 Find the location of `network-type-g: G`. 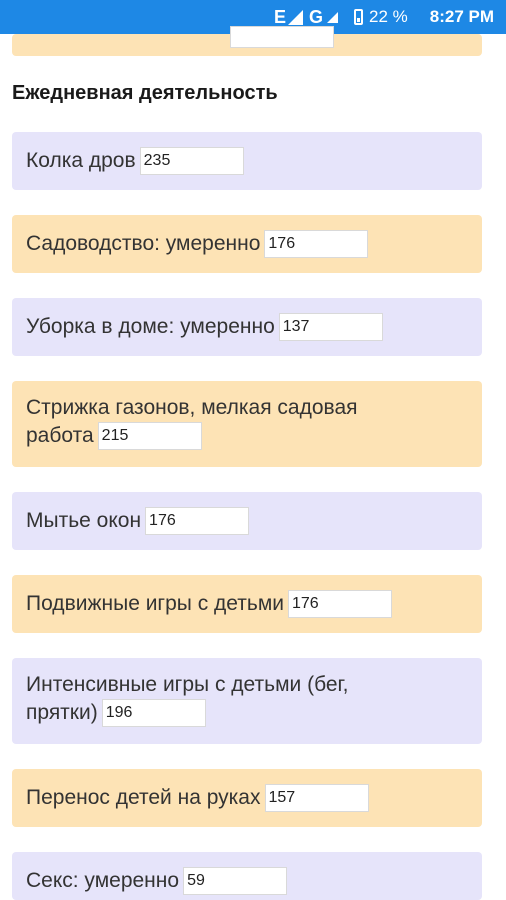

network-type-g: G is located at coordinates (315, 16).